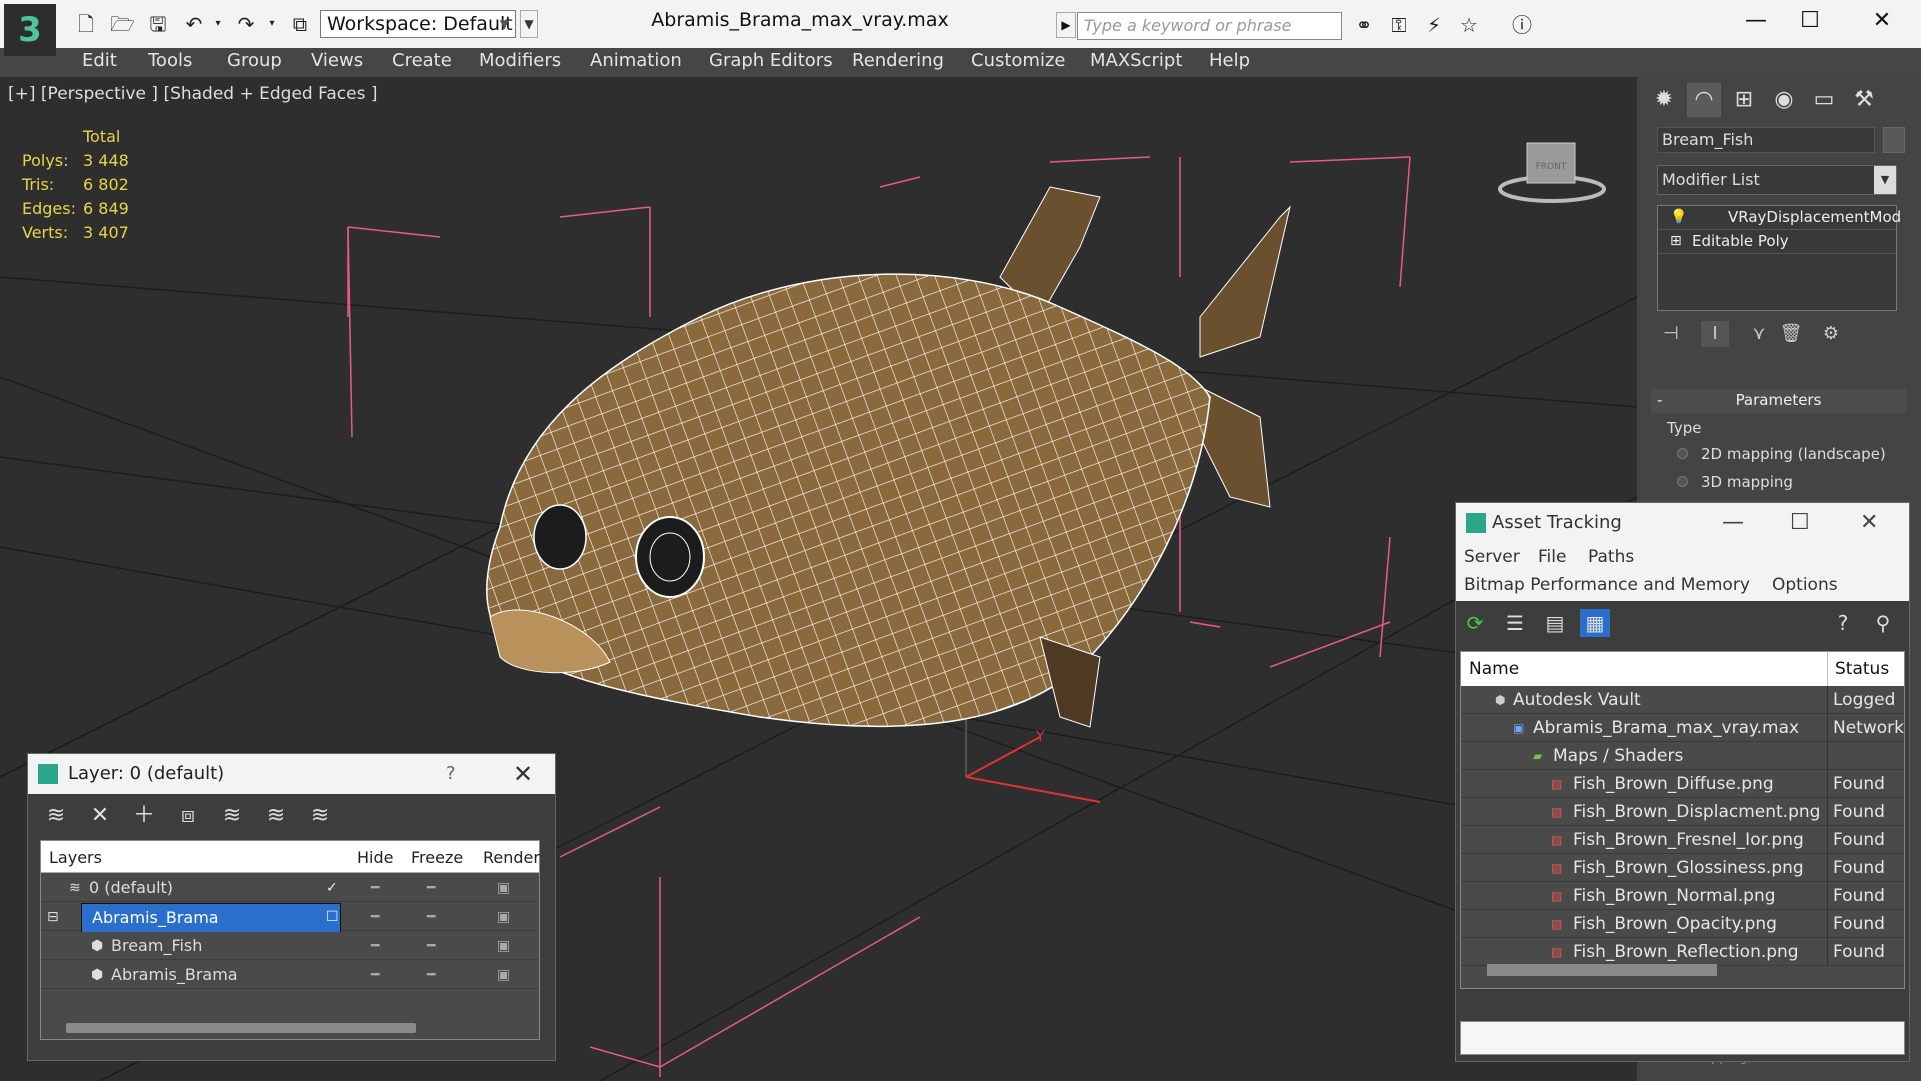 Image resolution: width=1921 pixels, height=1081 pixels. What do you see at coordinates (1778, 401) in the screenshot?
I see `parameters-rollout-header: - Parameters` at bounding box center [1778, 401].